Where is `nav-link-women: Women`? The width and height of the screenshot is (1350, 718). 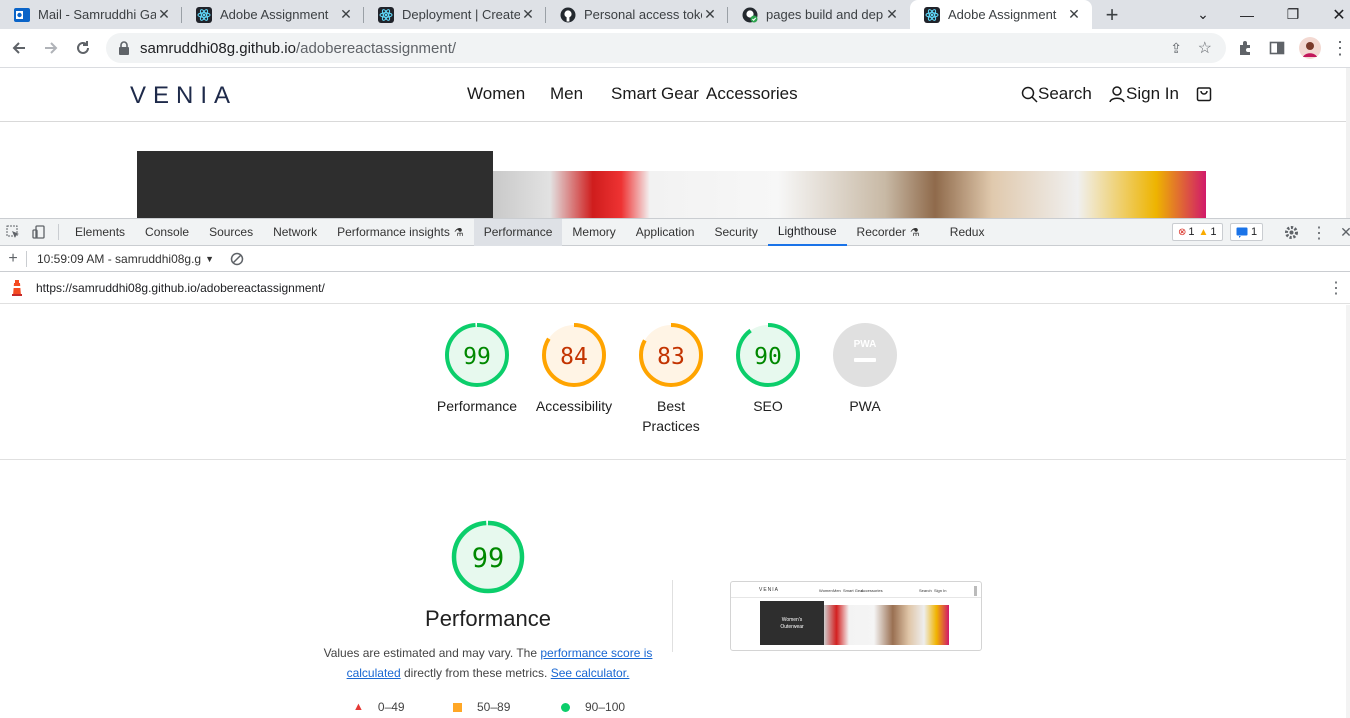 nav-link-women: Women is located at coordinates (496, 94).